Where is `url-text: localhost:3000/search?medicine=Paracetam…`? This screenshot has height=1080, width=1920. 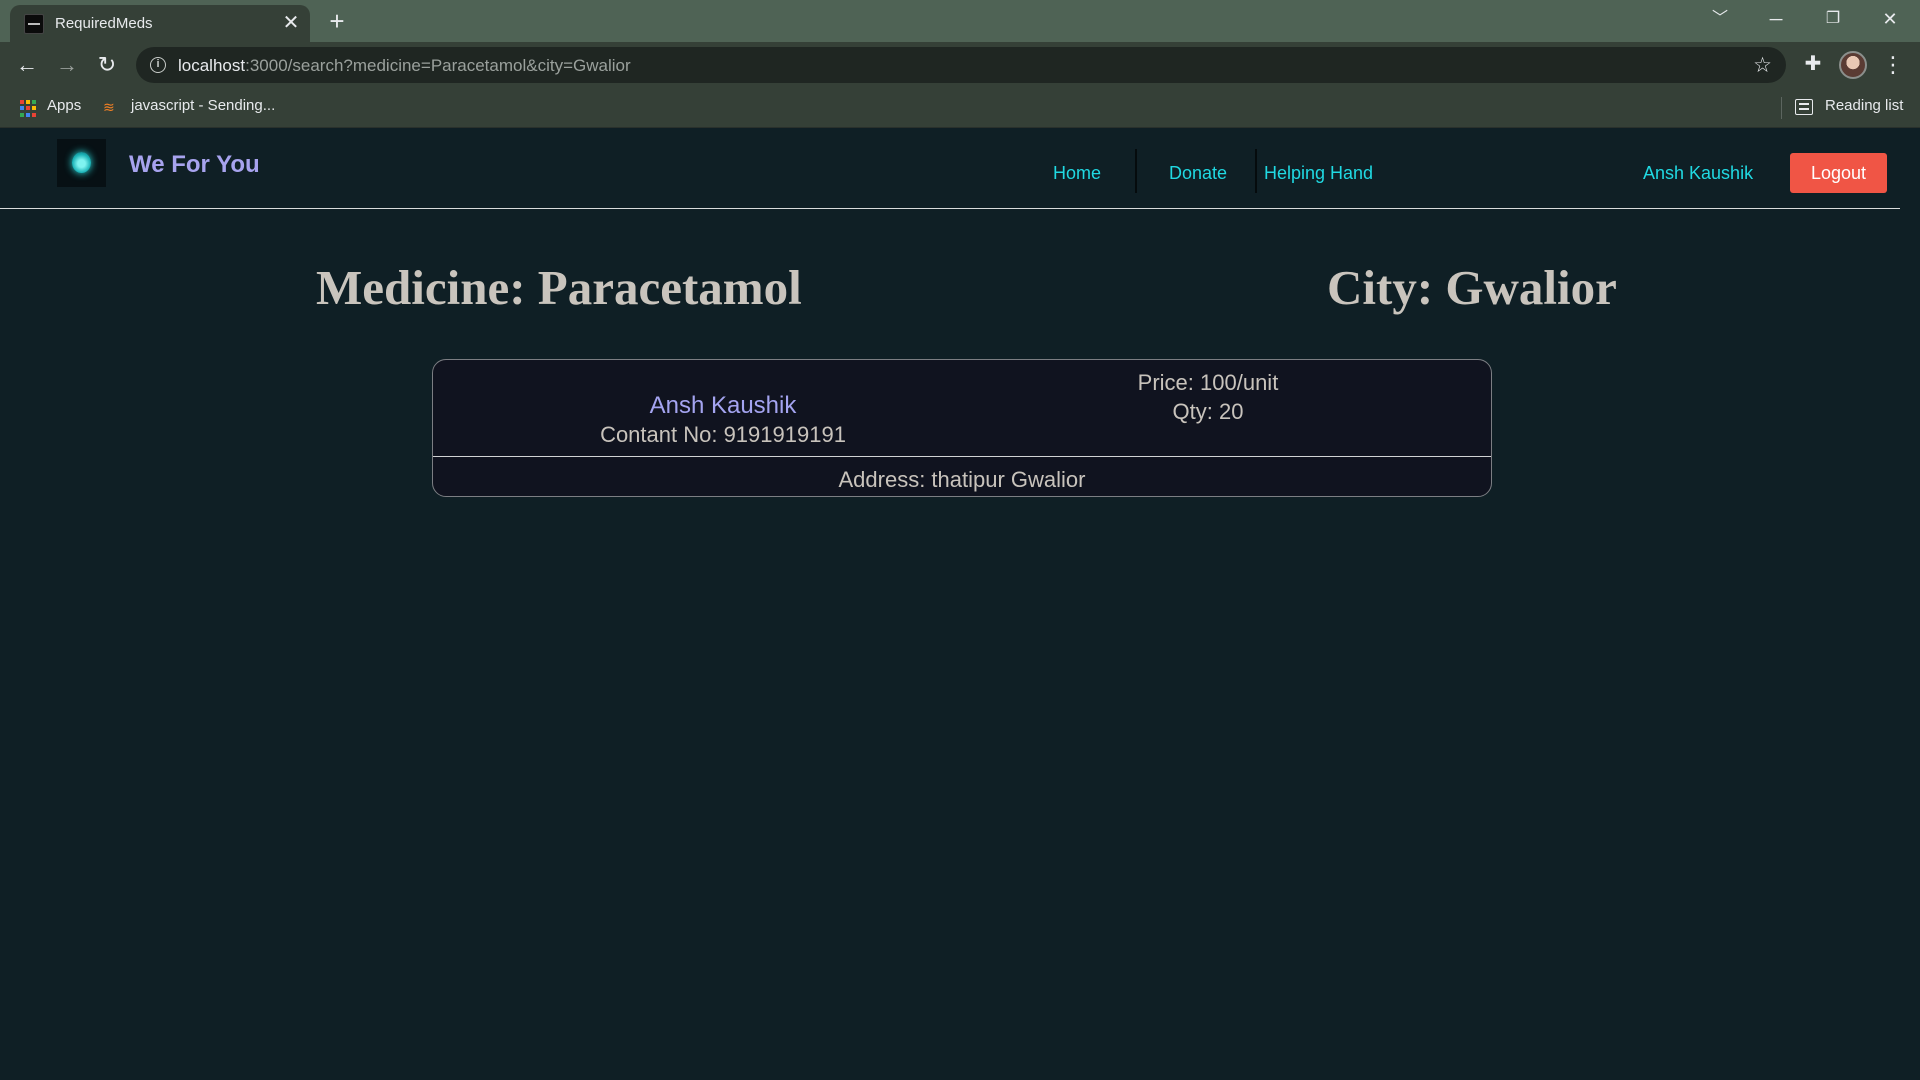
url-text: localhost:3000/search?medicine=Paracetam… is located at coordinates (404, 66).